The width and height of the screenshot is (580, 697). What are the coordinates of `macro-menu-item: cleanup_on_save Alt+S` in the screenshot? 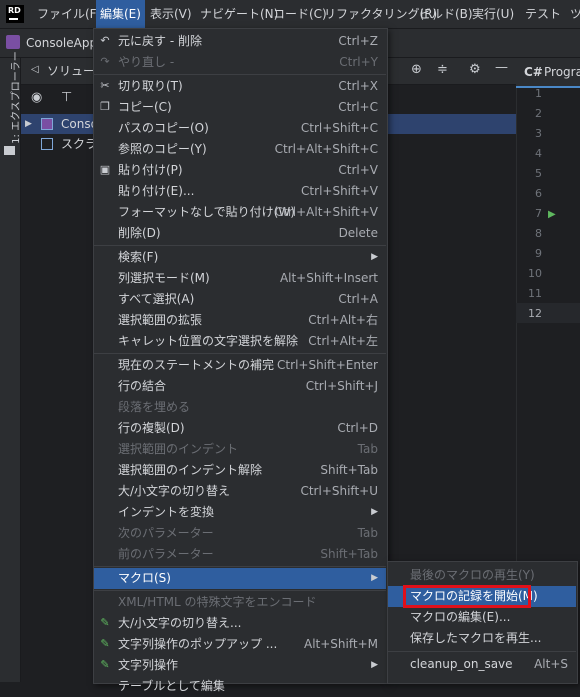 It's located at (482, 664).